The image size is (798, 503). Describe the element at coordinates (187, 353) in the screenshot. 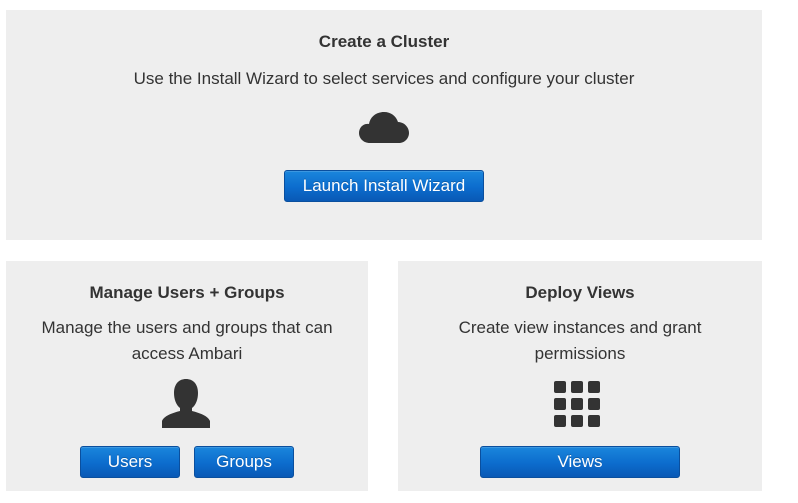

I see `manage-users-description-line2: access Ambari` at that location.